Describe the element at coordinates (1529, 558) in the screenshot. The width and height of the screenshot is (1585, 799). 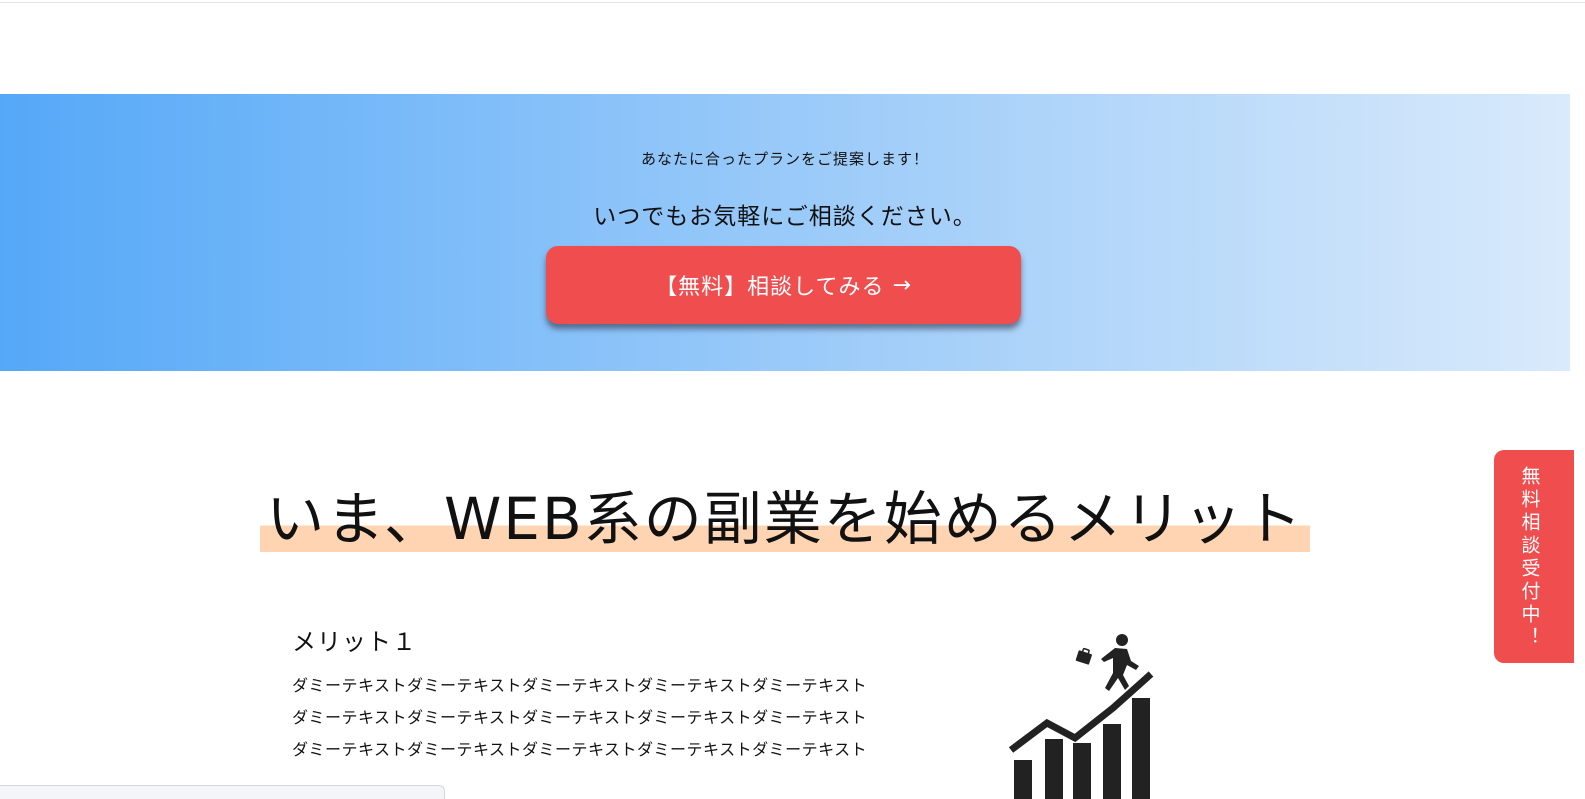
I see `side-tab-label: 無料相談受付中！` at that location.